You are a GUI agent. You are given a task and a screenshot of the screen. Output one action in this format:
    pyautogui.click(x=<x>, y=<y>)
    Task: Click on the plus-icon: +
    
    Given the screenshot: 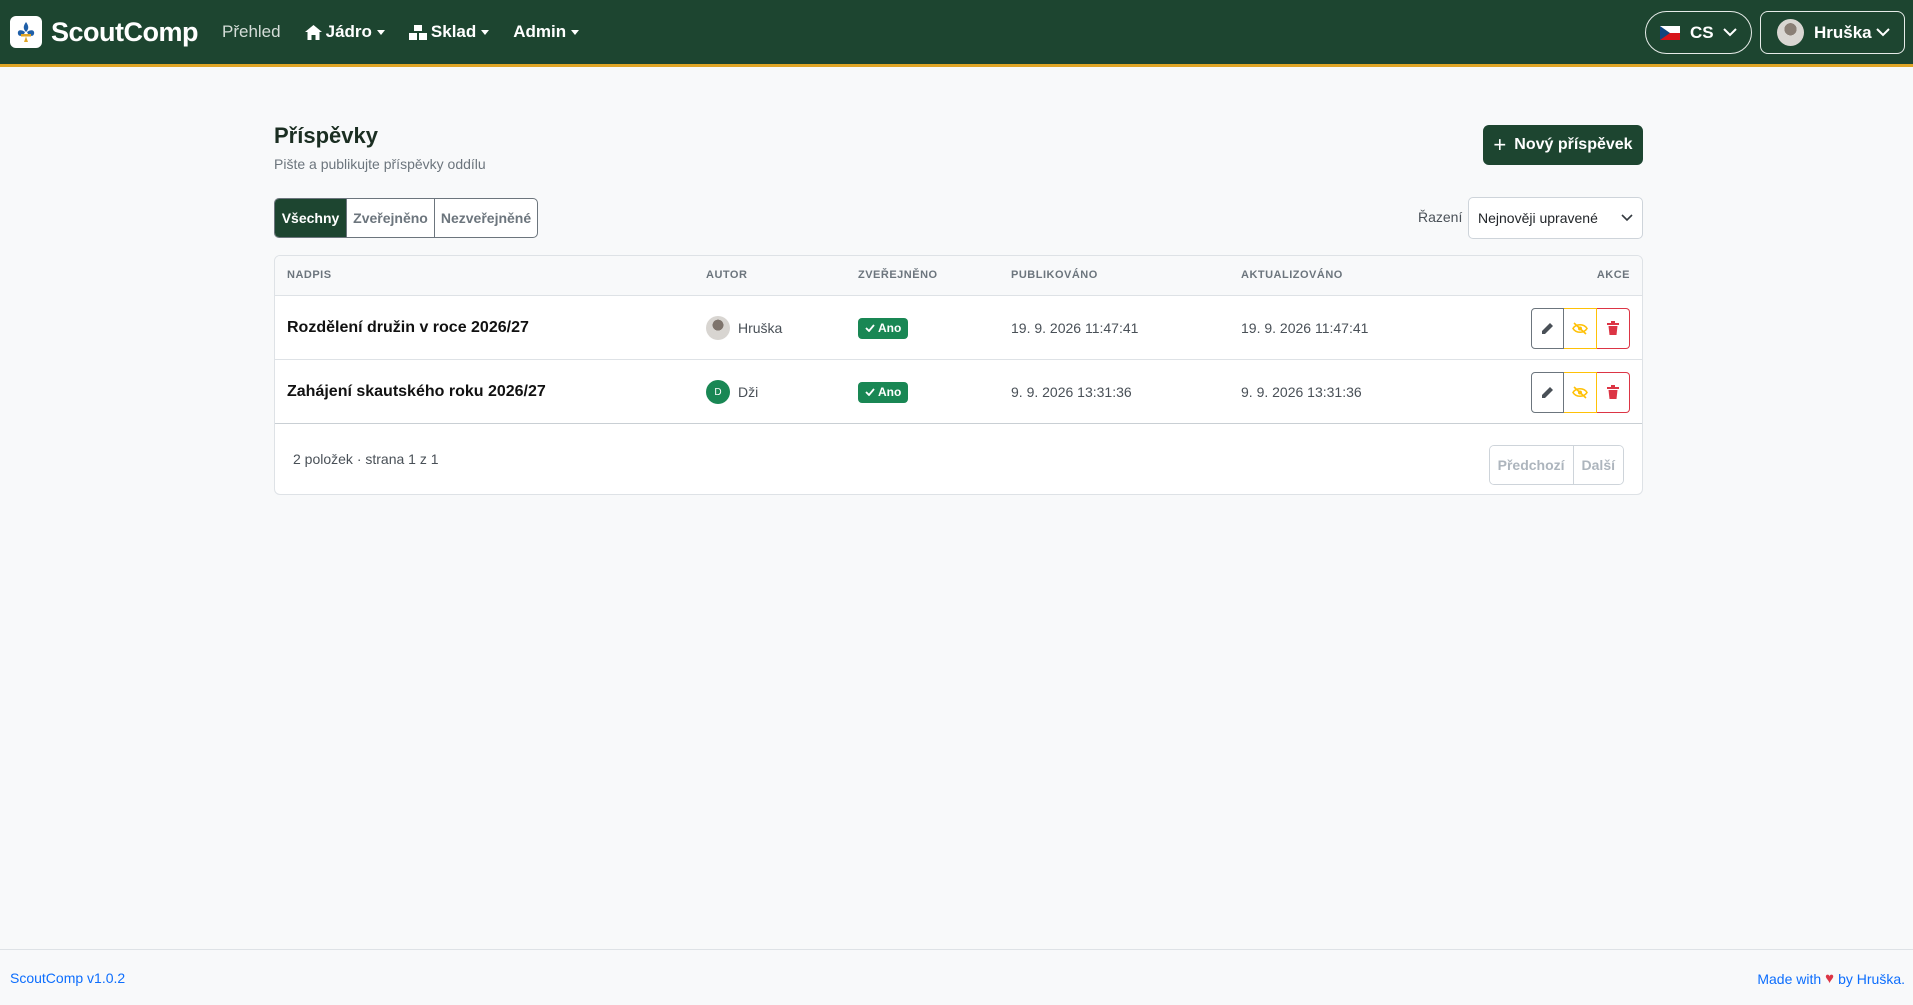 What is the action you would take?
    pyautogui.click(x=1500, y=144)
    